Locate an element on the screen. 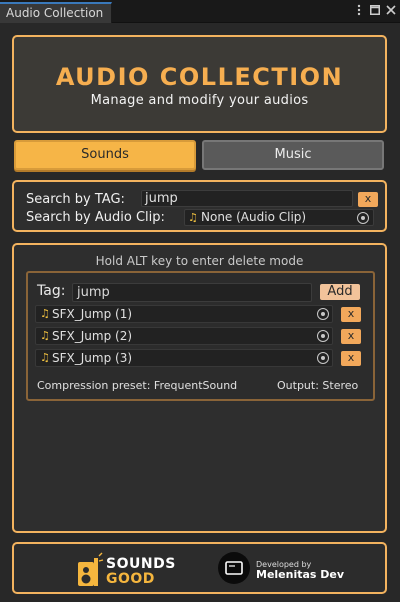 The image size is (400, 602). search-clip-field: ♫ None (Audio Clip) is located at coordinates (279, 217).